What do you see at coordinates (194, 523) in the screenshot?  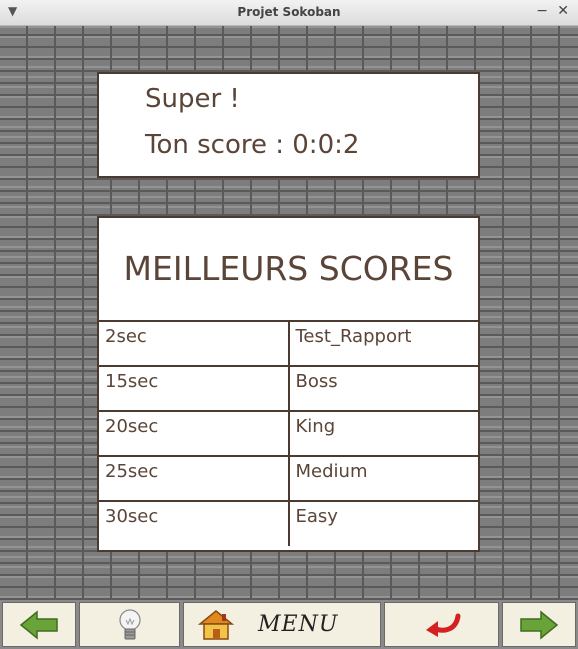 I see `score-time: 30sec` at bounding box center [194, 523].